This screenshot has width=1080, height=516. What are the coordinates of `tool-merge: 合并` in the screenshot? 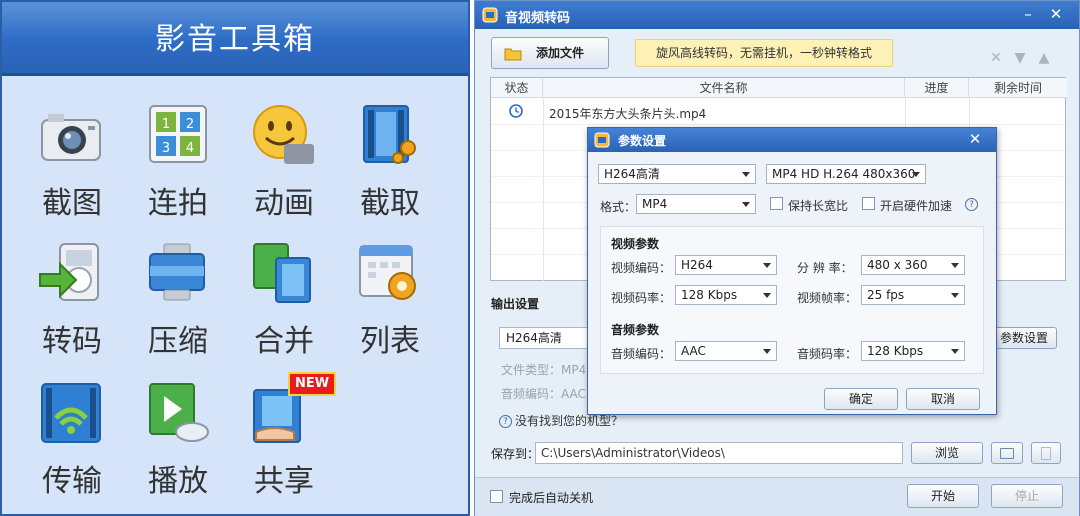 It's located at (286, 300).